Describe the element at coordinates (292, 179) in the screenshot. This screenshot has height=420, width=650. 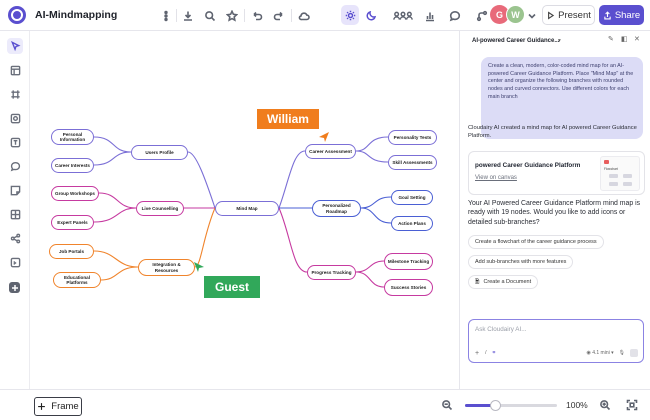
I see `connector-career-assessment` at that location.